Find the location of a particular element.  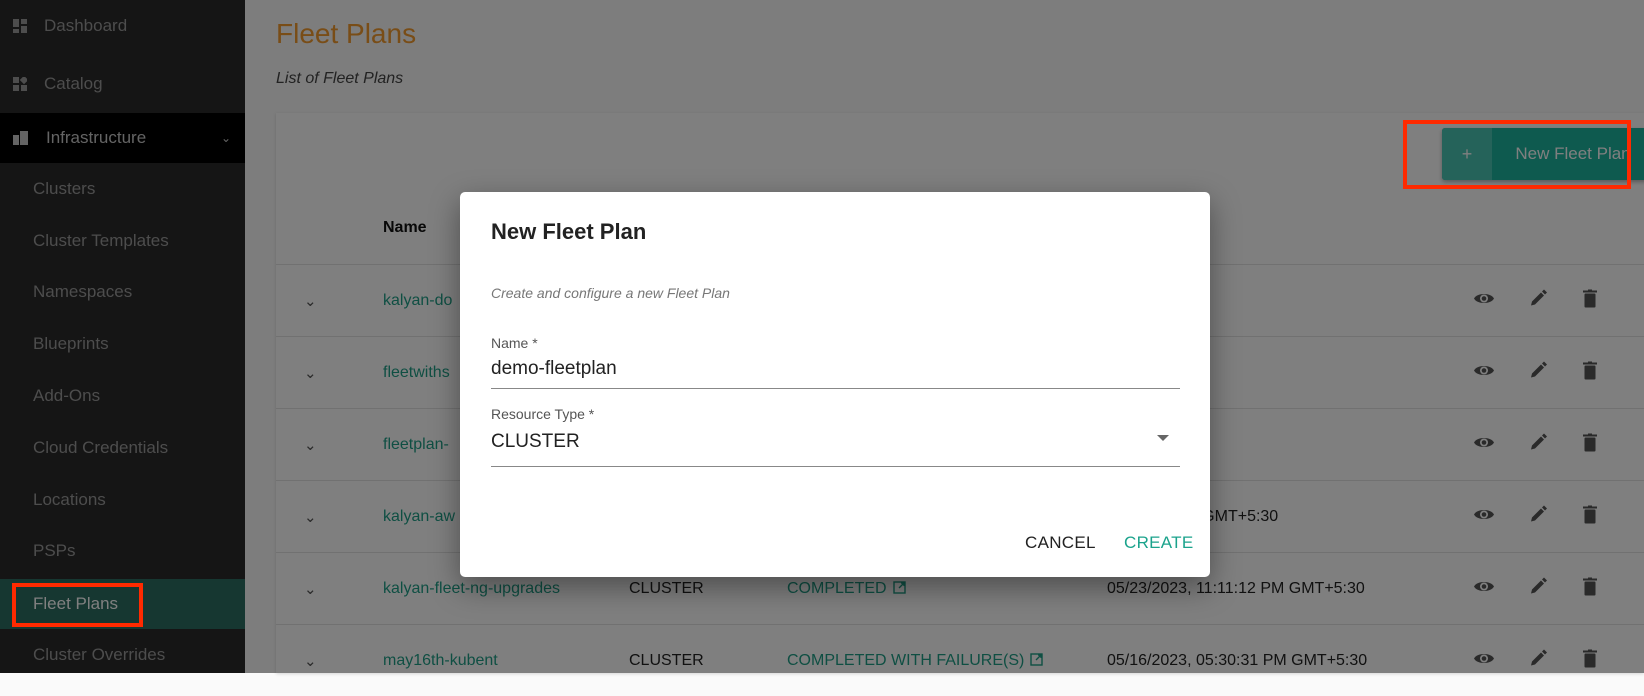

create-button: CREATE is located at coordinates (1159, 543).